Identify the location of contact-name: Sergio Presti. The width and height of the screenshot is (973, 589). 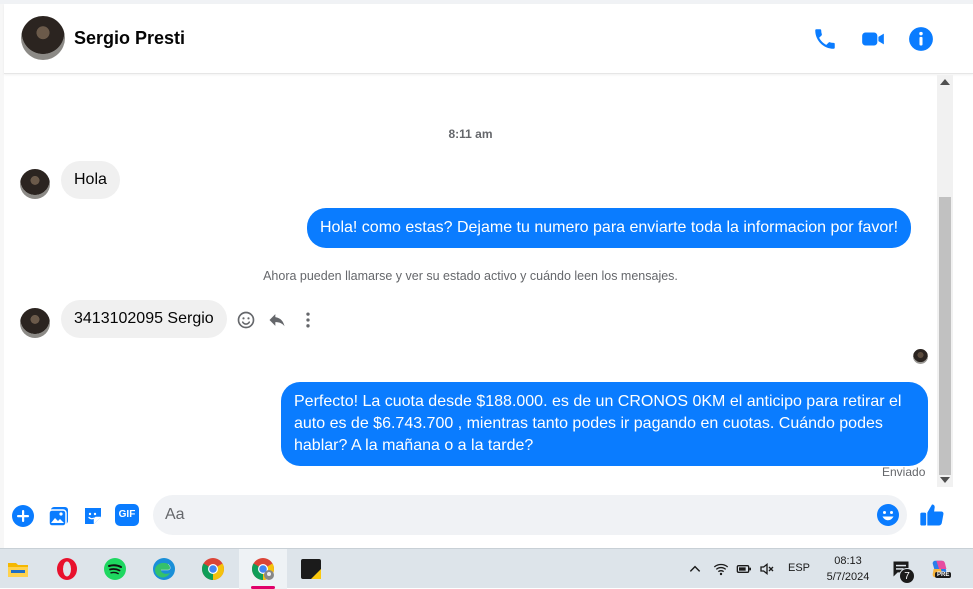
(129, 38).